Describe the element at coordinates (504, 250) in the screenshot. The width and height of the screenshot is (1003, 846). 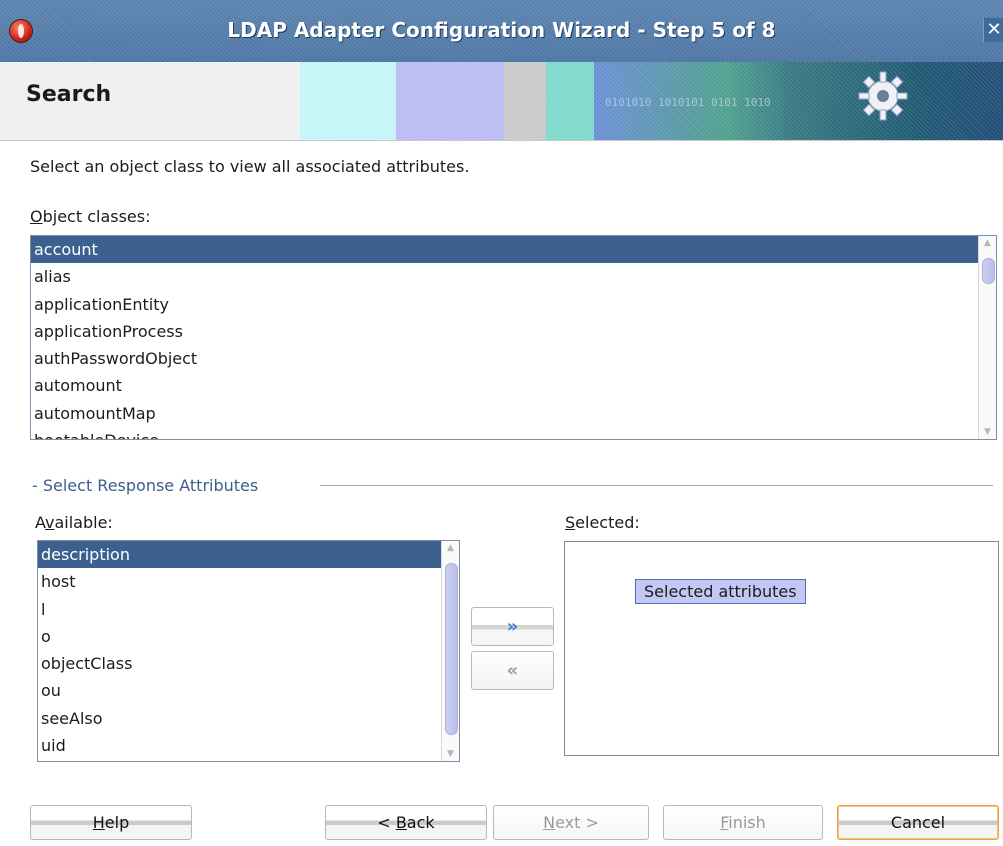
I see `object-class-item: account` at that location.